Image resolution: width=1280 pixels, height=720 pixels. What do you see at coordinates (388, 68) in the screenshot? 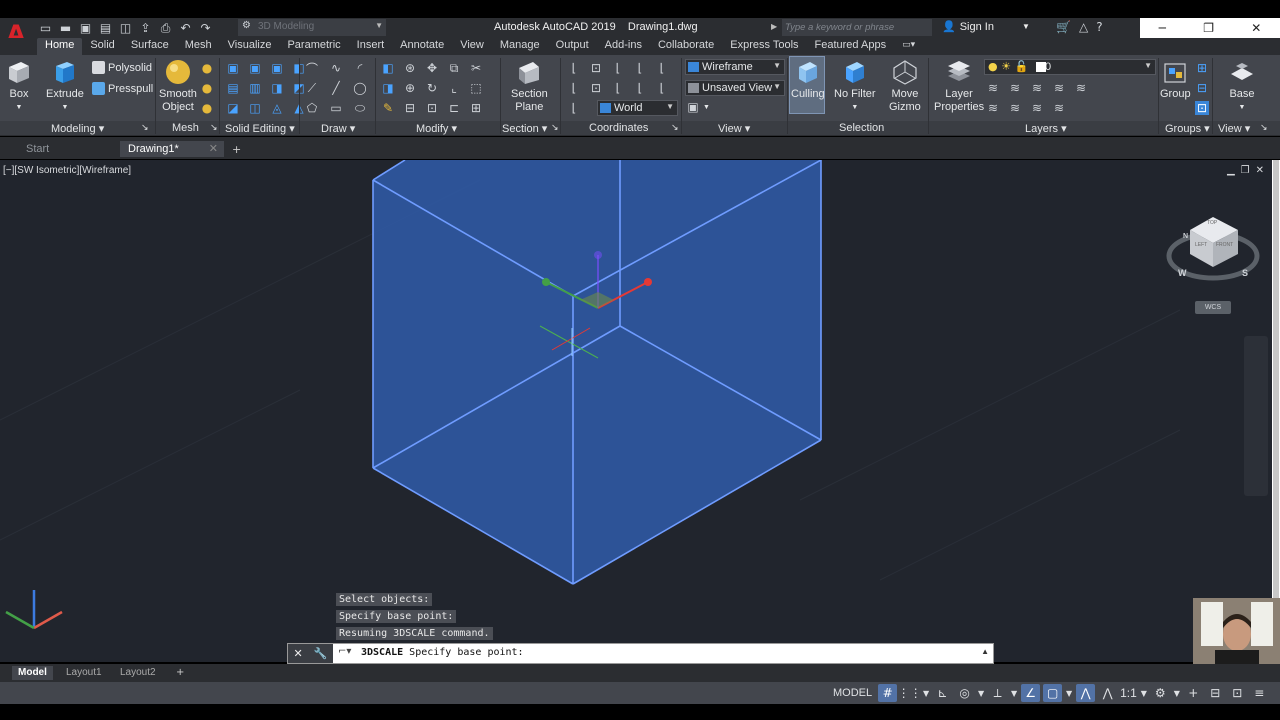
I see `align-icon: ◧` at bounding box center [388, 68].